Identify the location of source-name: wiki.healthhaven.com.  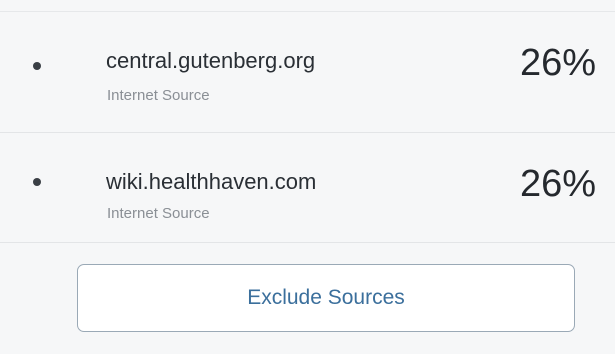
(211, 181).